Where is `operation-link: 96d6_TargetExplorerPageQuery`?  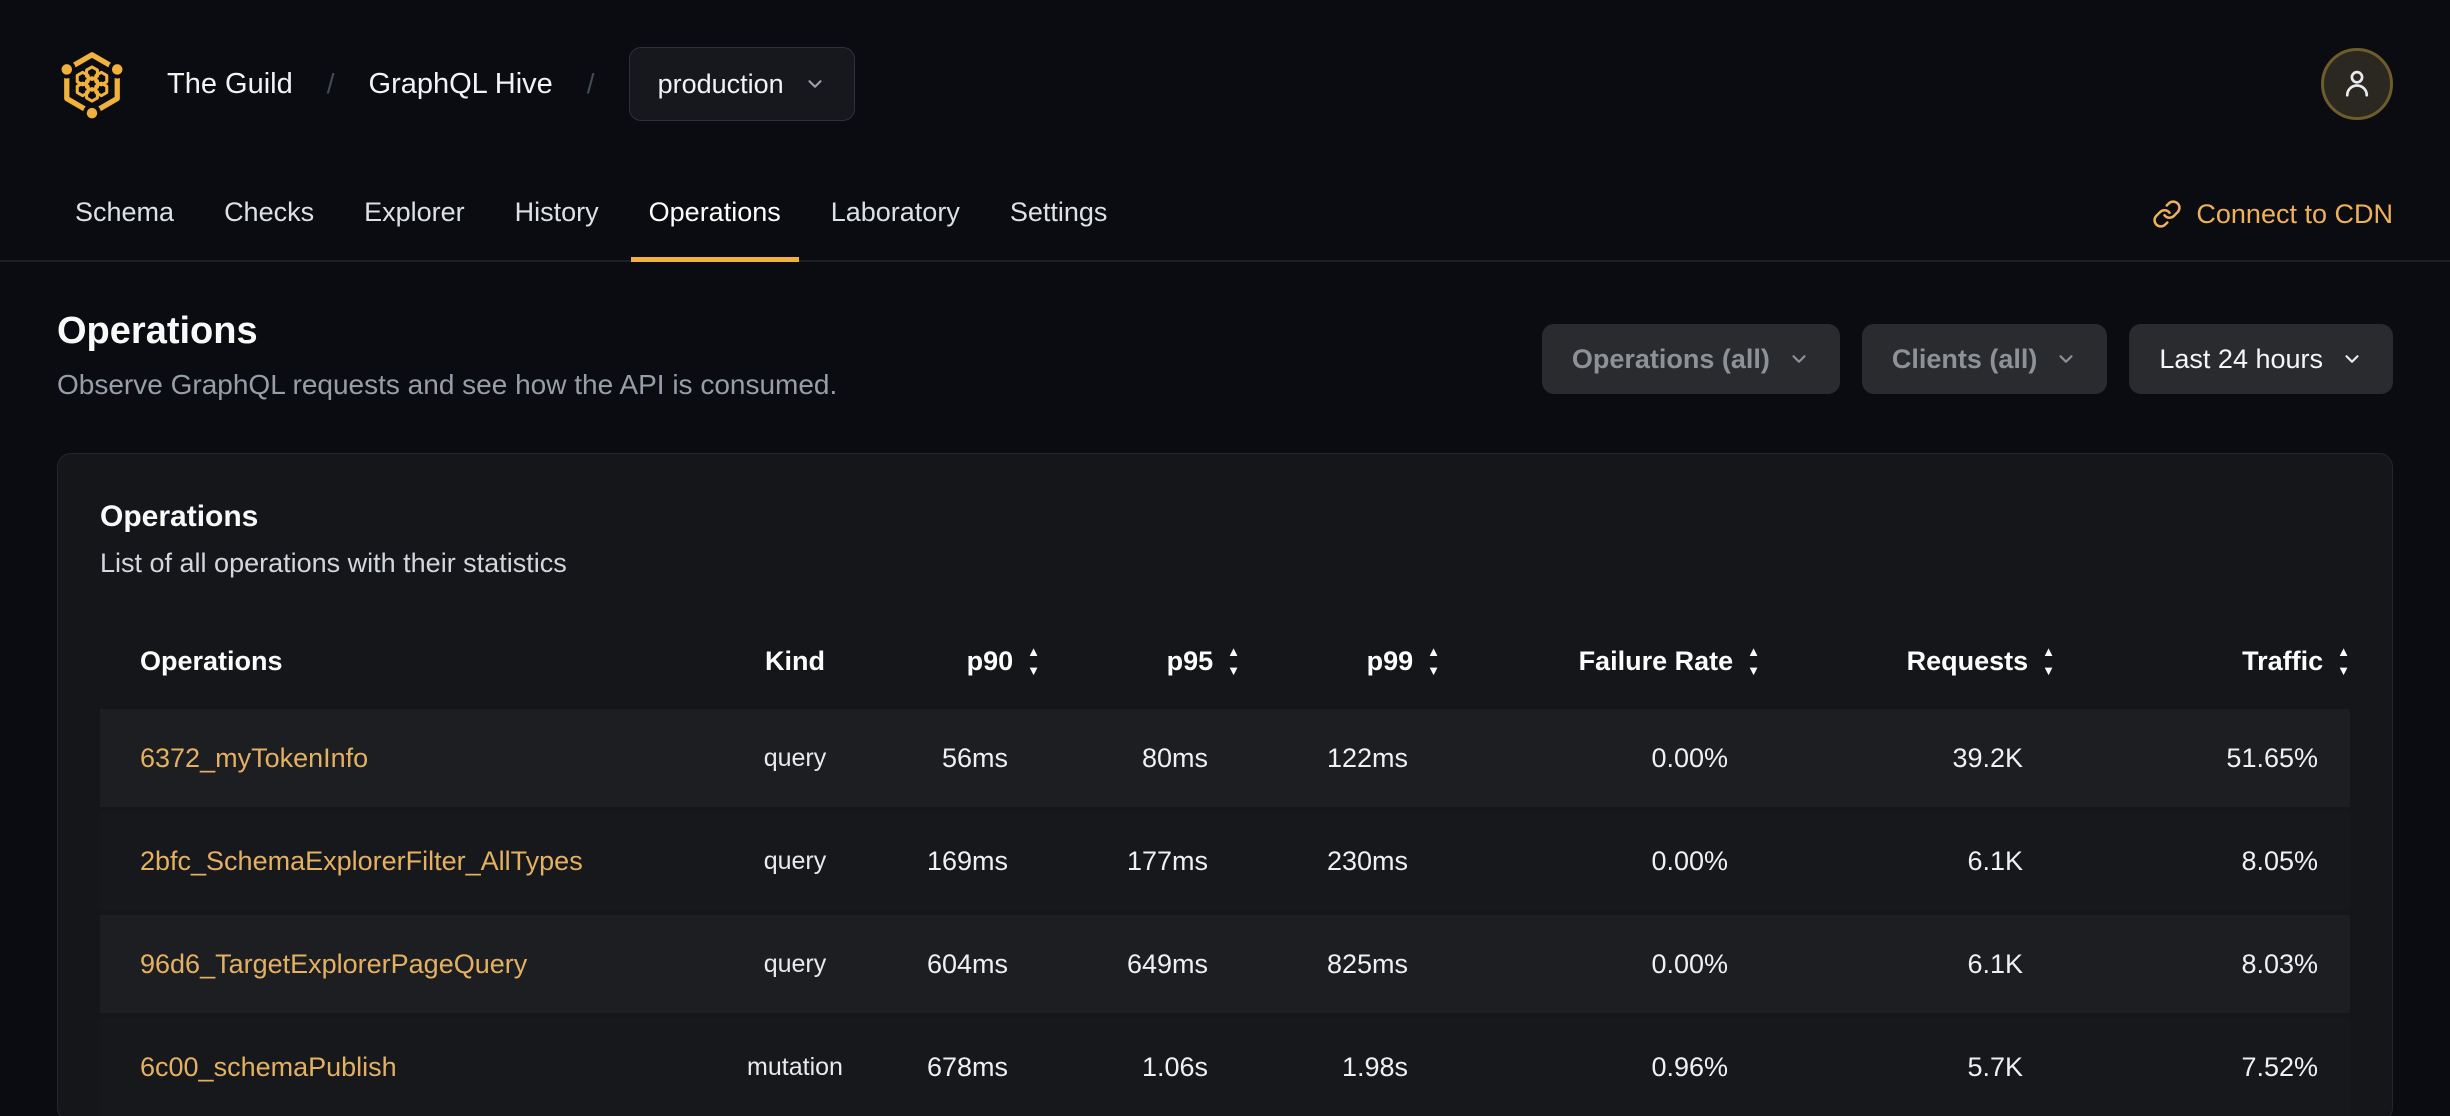 operation-link: 96d6_TargetExplorerPageQuery is located at coordinates (415, 964).